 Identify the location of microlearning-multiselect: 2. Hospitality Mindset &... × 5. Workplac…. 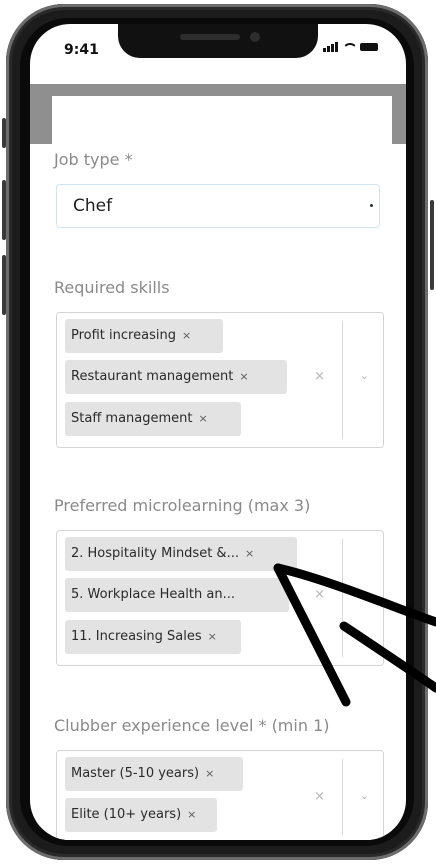
(220, 598).